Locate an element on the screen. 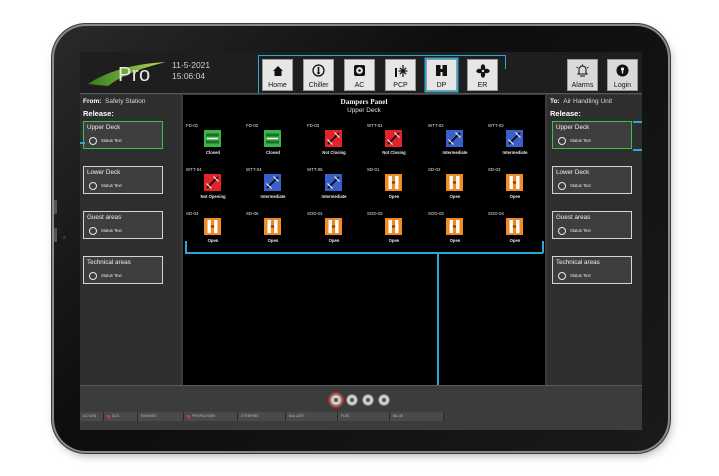 The width and height of the screenshot is (719, 476). damper-id: SD-06 is located at coordinates (252, 213).